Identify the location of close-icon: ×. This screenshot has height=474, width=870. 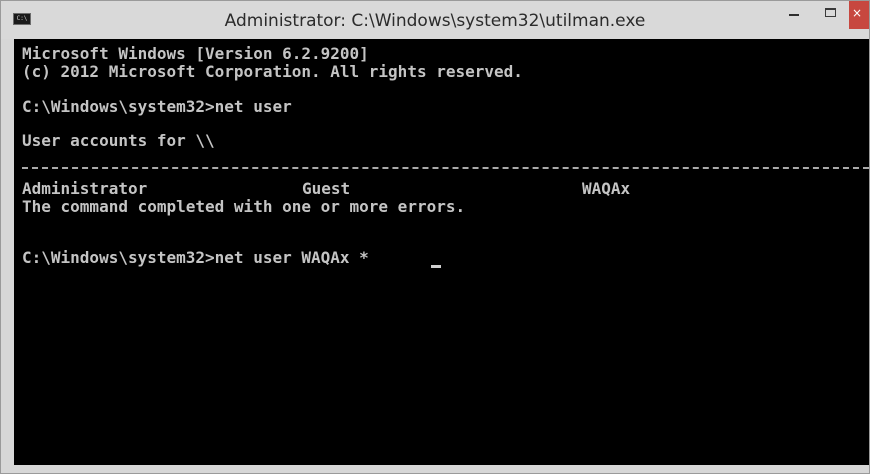
(857, 13).